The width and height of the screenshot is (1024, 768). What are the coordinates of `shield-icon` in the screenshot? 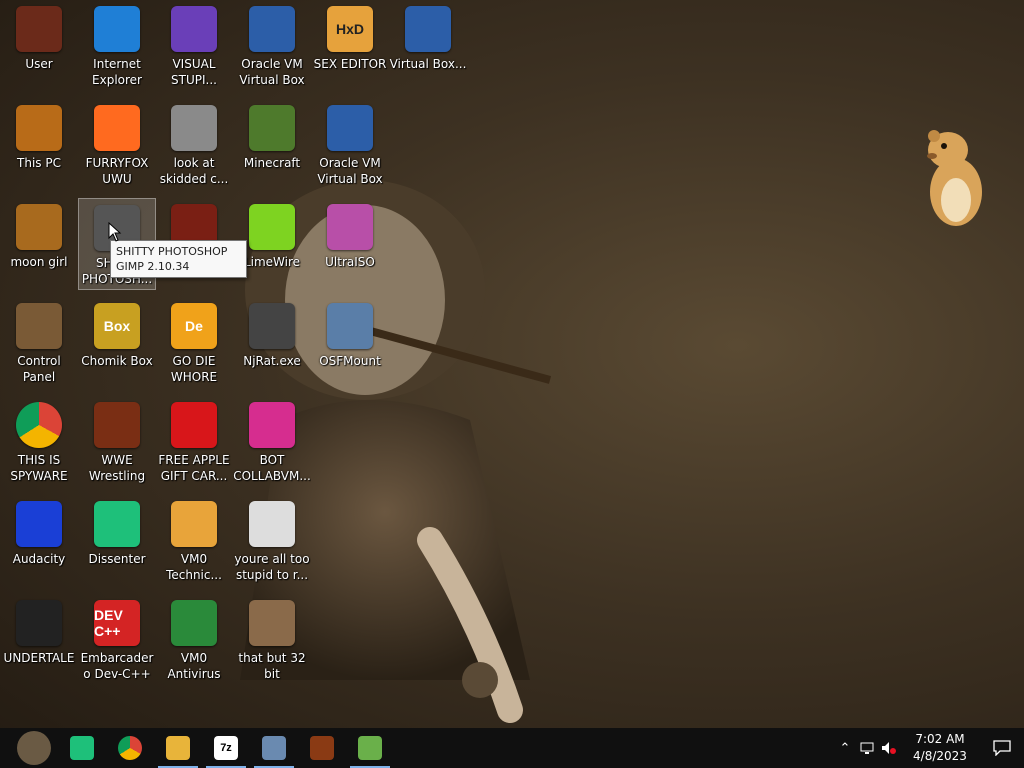 It's located at (194, 623).